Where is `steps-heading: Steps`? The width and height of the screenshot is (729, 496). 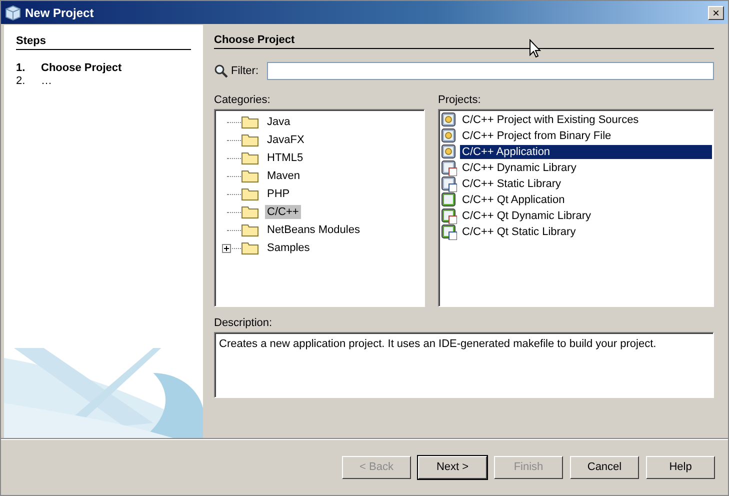
steps-heading: Steps is located at coordinates (31, 41).